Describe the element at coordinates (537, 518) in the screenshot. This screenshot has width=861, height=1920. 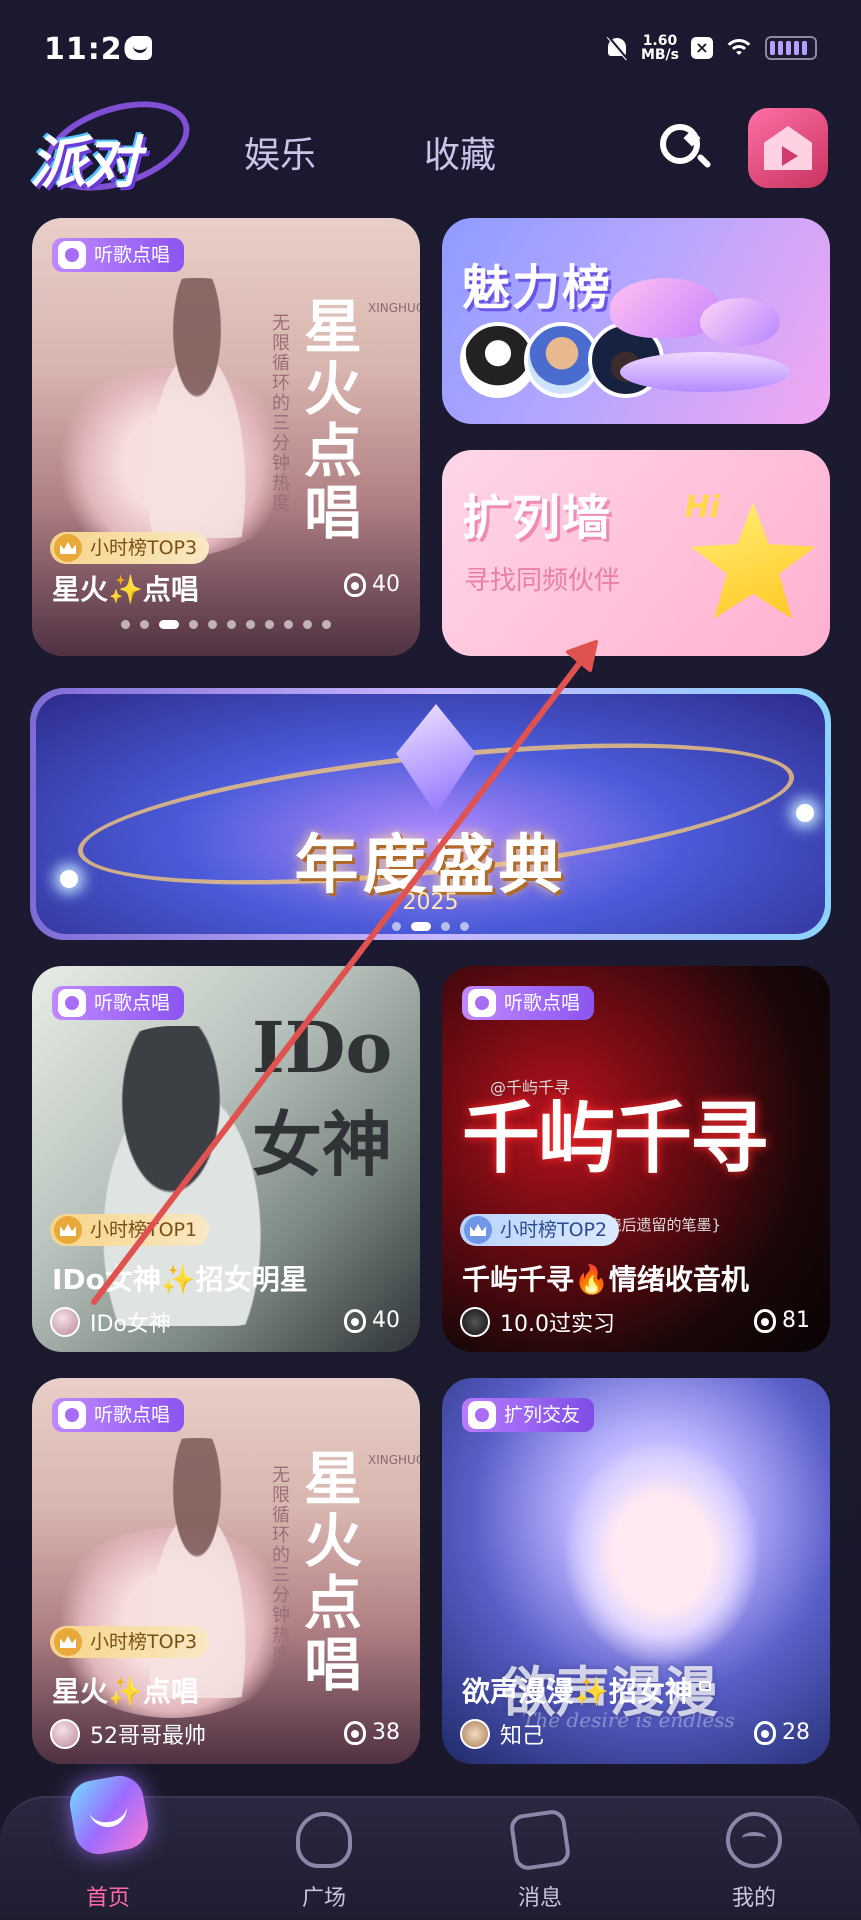
I see `friend-wall-title: 扩列墙` at that location.